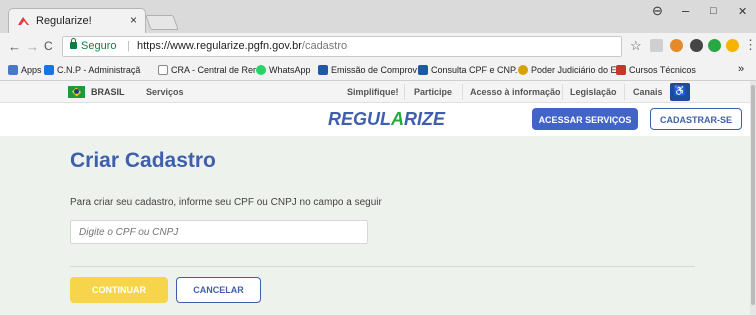  Describe the element at coordinates (290, 70) in the screenshot. I see `bookmark-label: WhatsApp` at that location.